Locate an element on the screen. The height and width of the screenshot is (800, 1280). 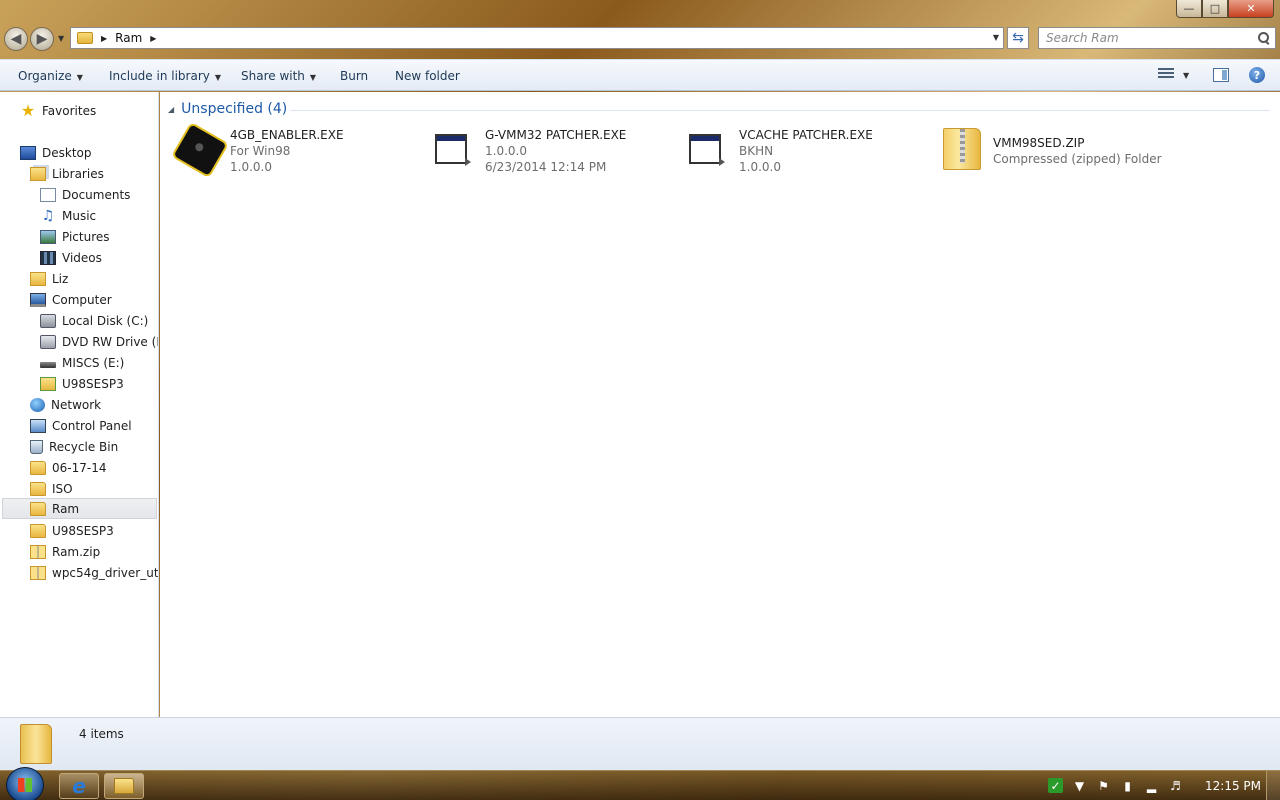
nav-liz: Liz is located at coordinates (49, 278).